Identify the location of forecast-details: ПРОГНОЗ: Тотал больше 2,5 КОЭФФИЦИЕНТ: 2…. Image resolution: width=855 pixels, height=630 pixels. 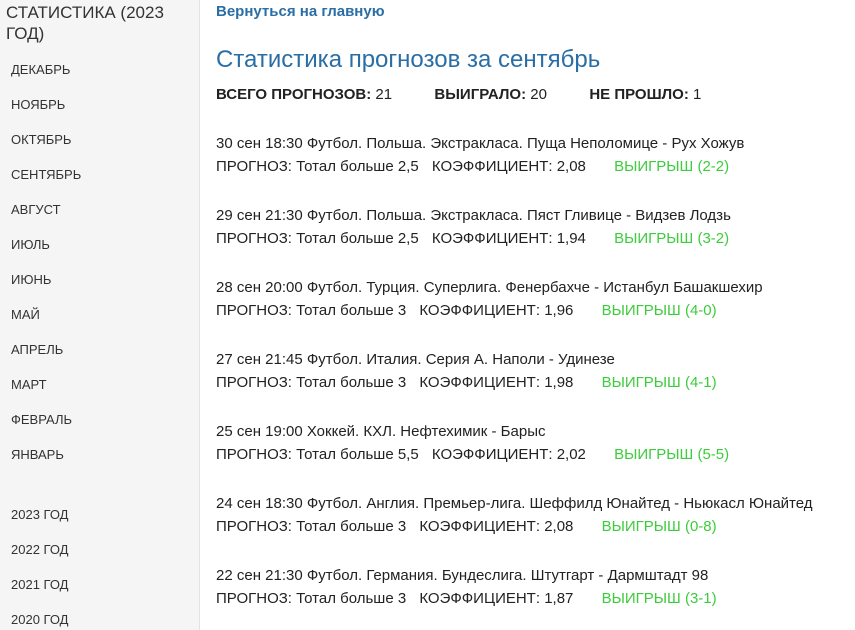
(514, 167).